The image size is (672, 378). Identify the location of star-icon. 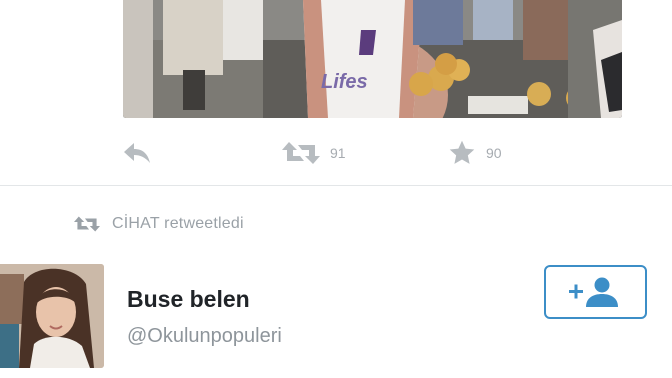
(462, 152).